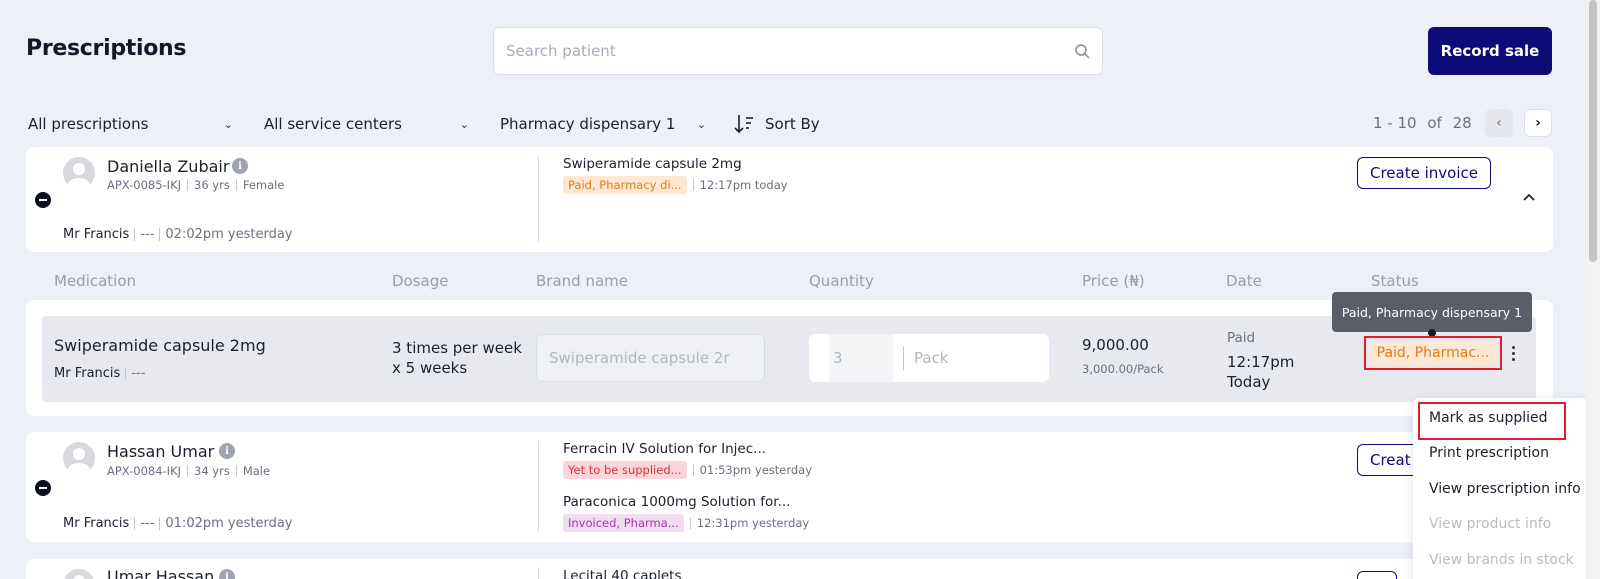 This screenshot has height=579, width=1600. What do you see at coordinates (1538, 123) in the screenshot?
I see `next-page-button: ›` at bounding box center [1538, 123].